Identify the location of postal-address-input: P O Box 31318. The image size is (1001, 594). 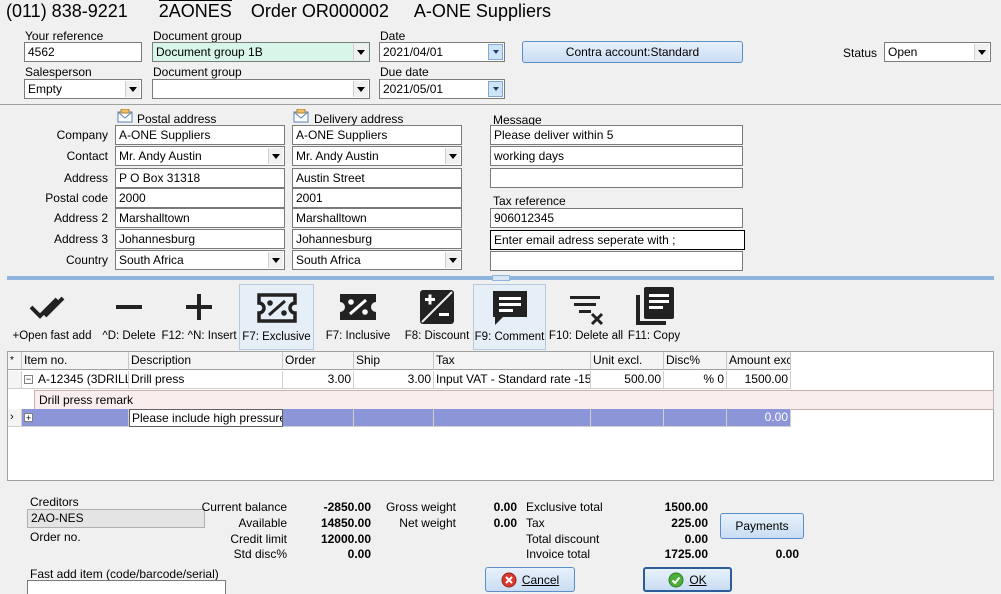
(200, 178).